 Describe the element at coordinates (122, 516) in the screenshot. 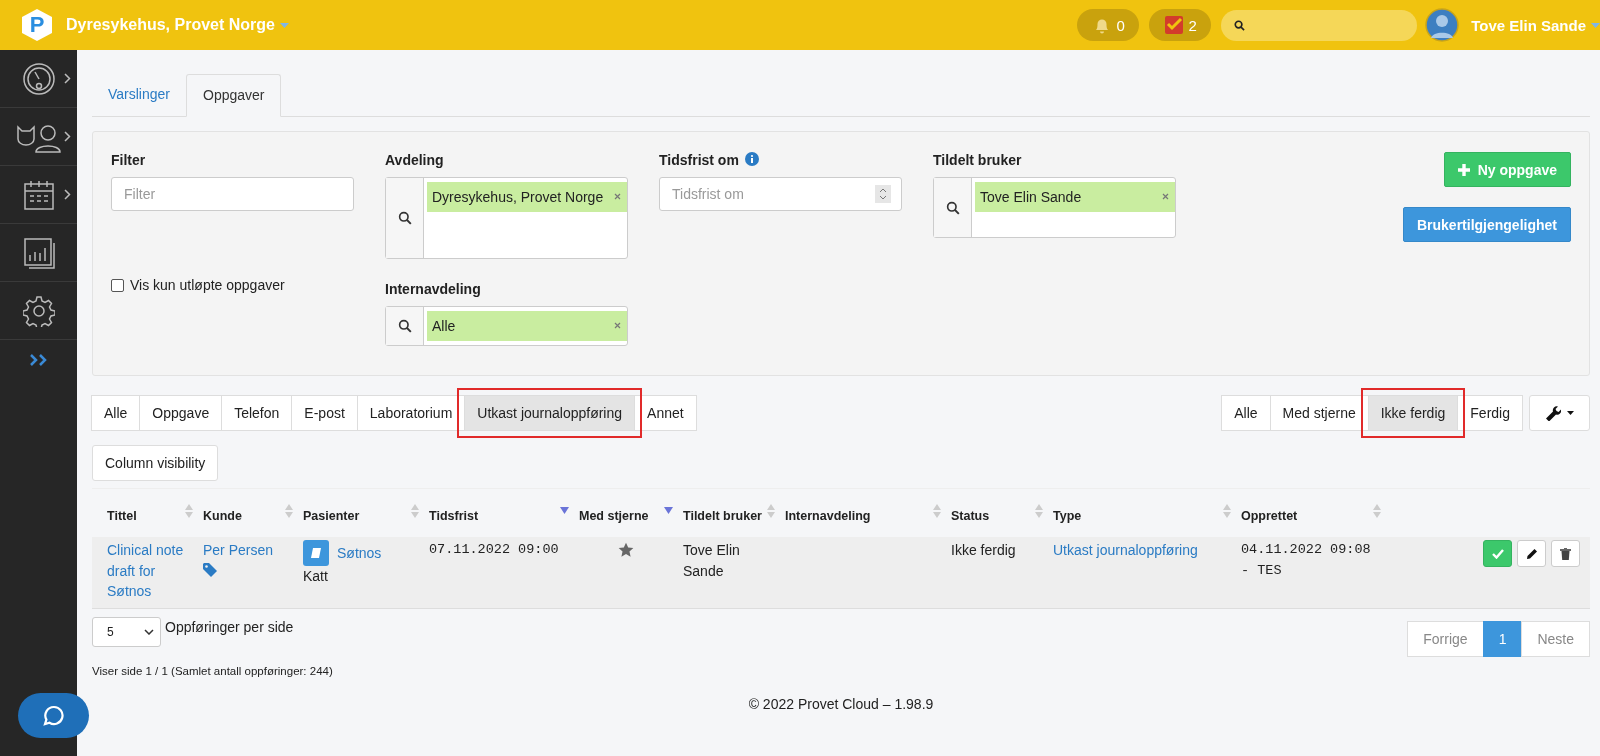

I see `column-header: Tittel` at that location.